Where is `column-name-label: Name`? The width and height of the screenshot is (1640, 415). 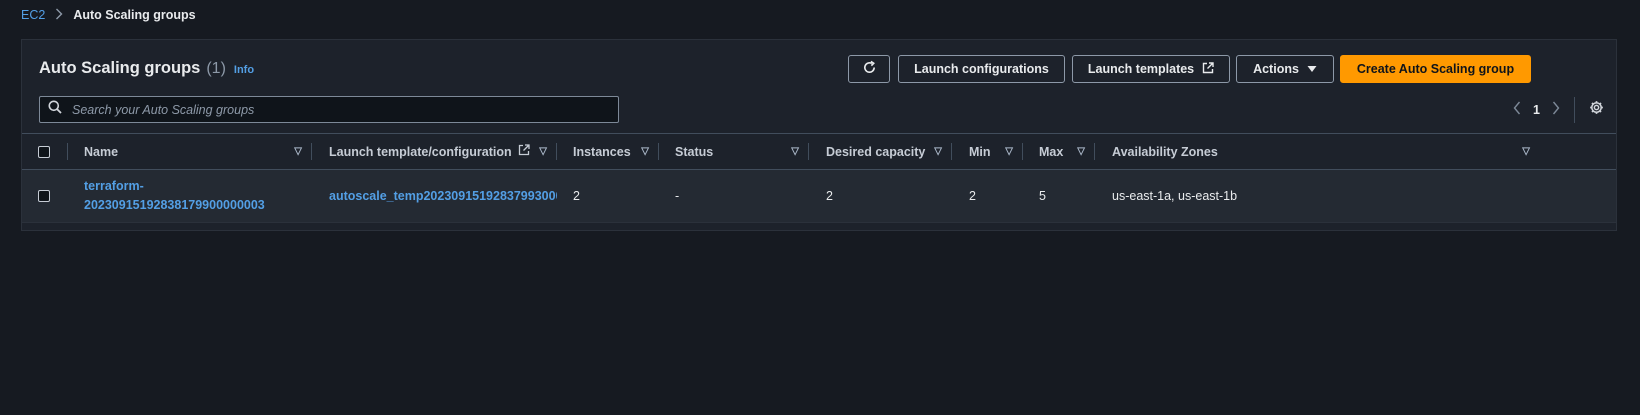
column-name-label: Name is located at coordinates (101, 151).